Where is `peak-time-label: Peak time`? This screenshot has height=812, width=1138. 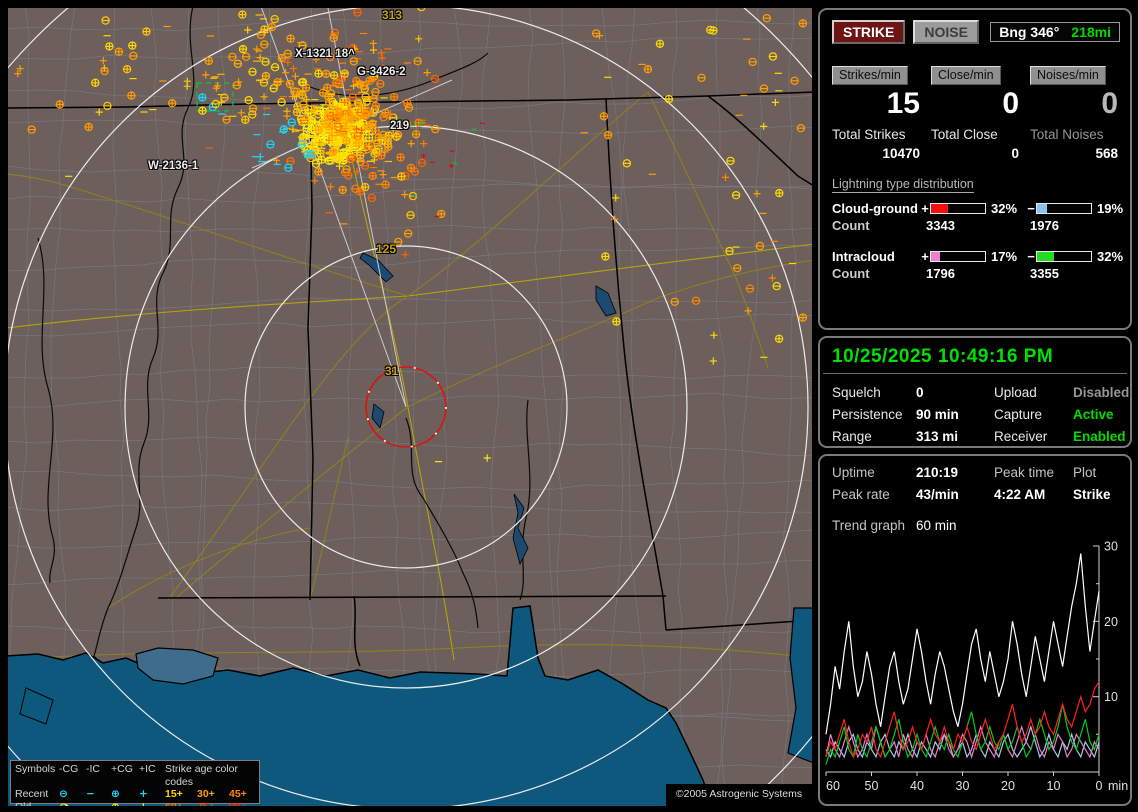 peak-time-label: Peak time is located at coordinates (1024, 472).